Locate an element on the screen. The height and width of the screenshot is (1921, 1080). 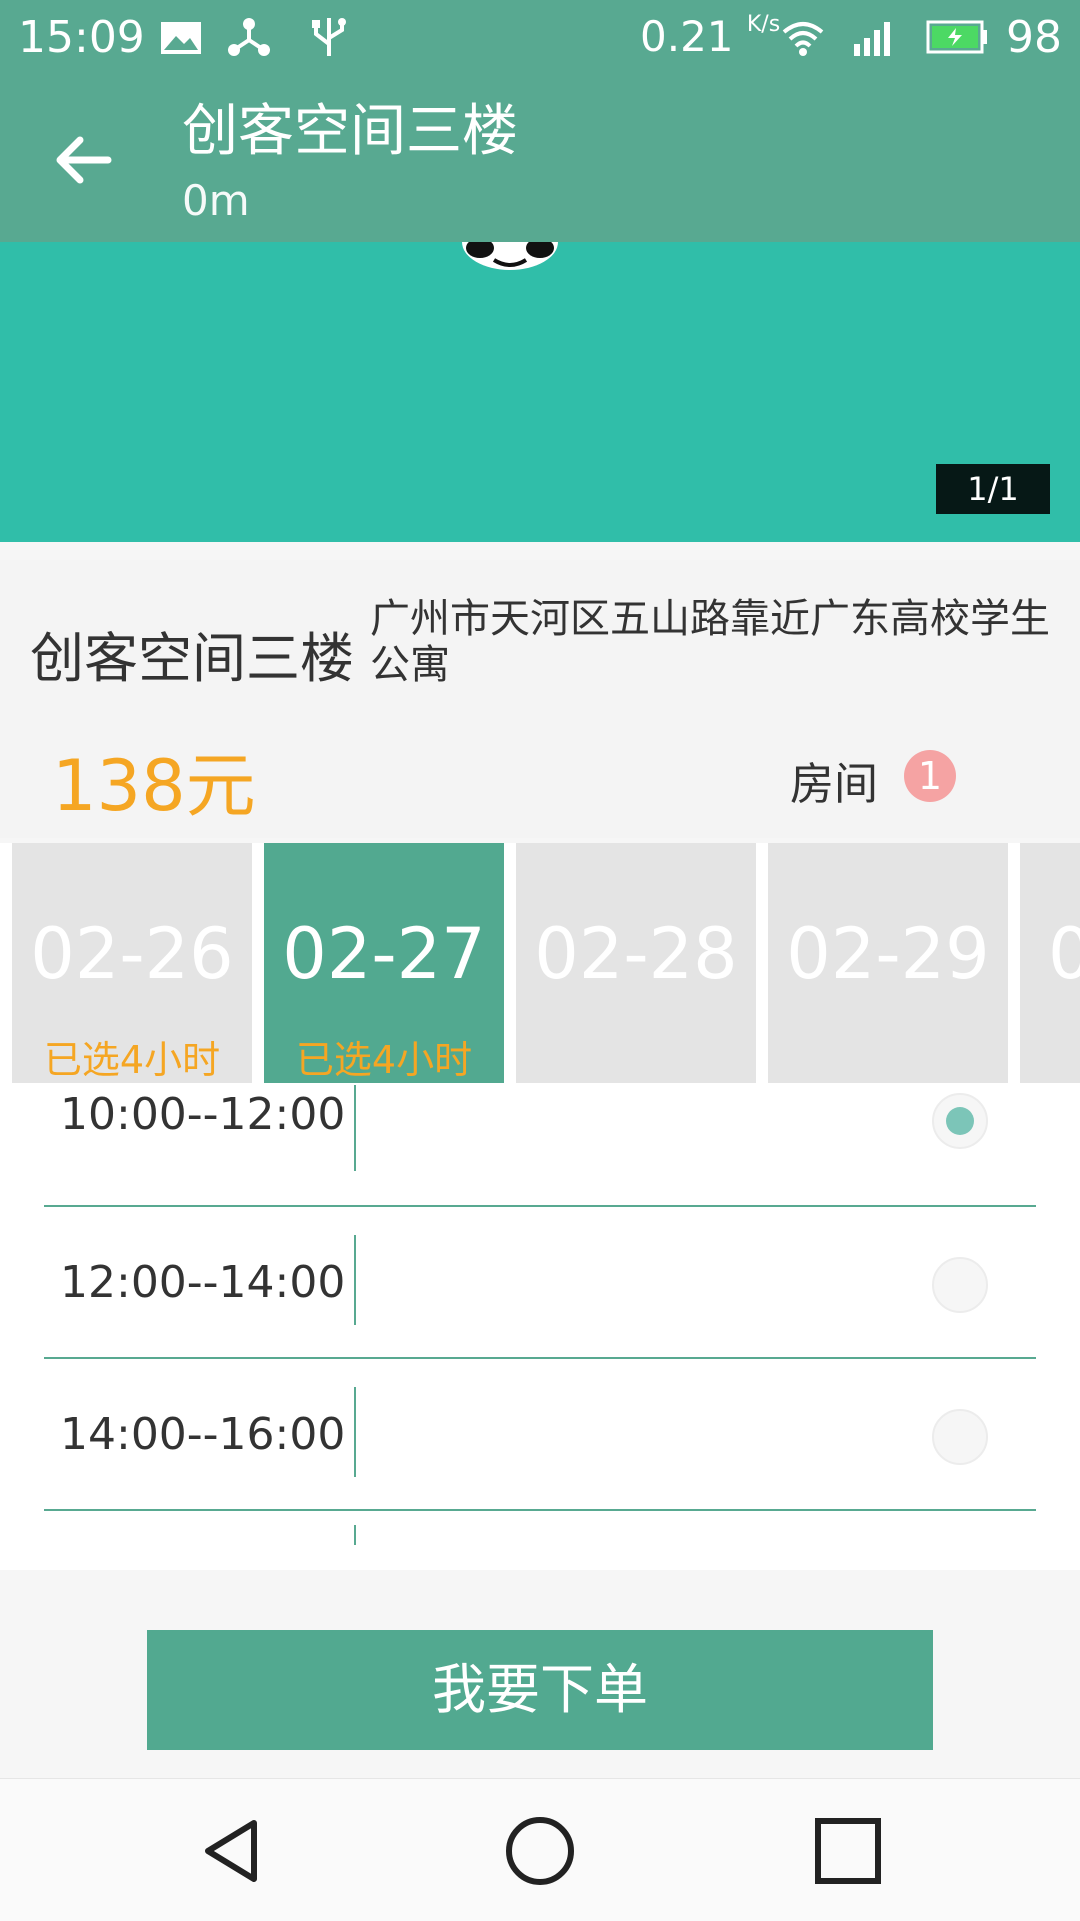
app-toolbar: 创客空间三楼 0m is located at coordinates (540, 159).